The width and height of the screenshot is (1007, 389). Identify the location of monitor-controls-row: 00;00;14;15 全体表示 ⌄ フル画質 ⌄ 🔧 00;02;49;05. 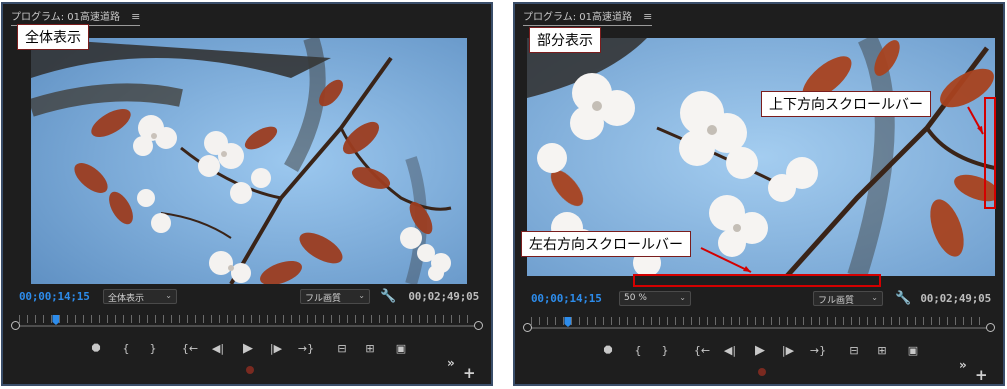
(247, 297).